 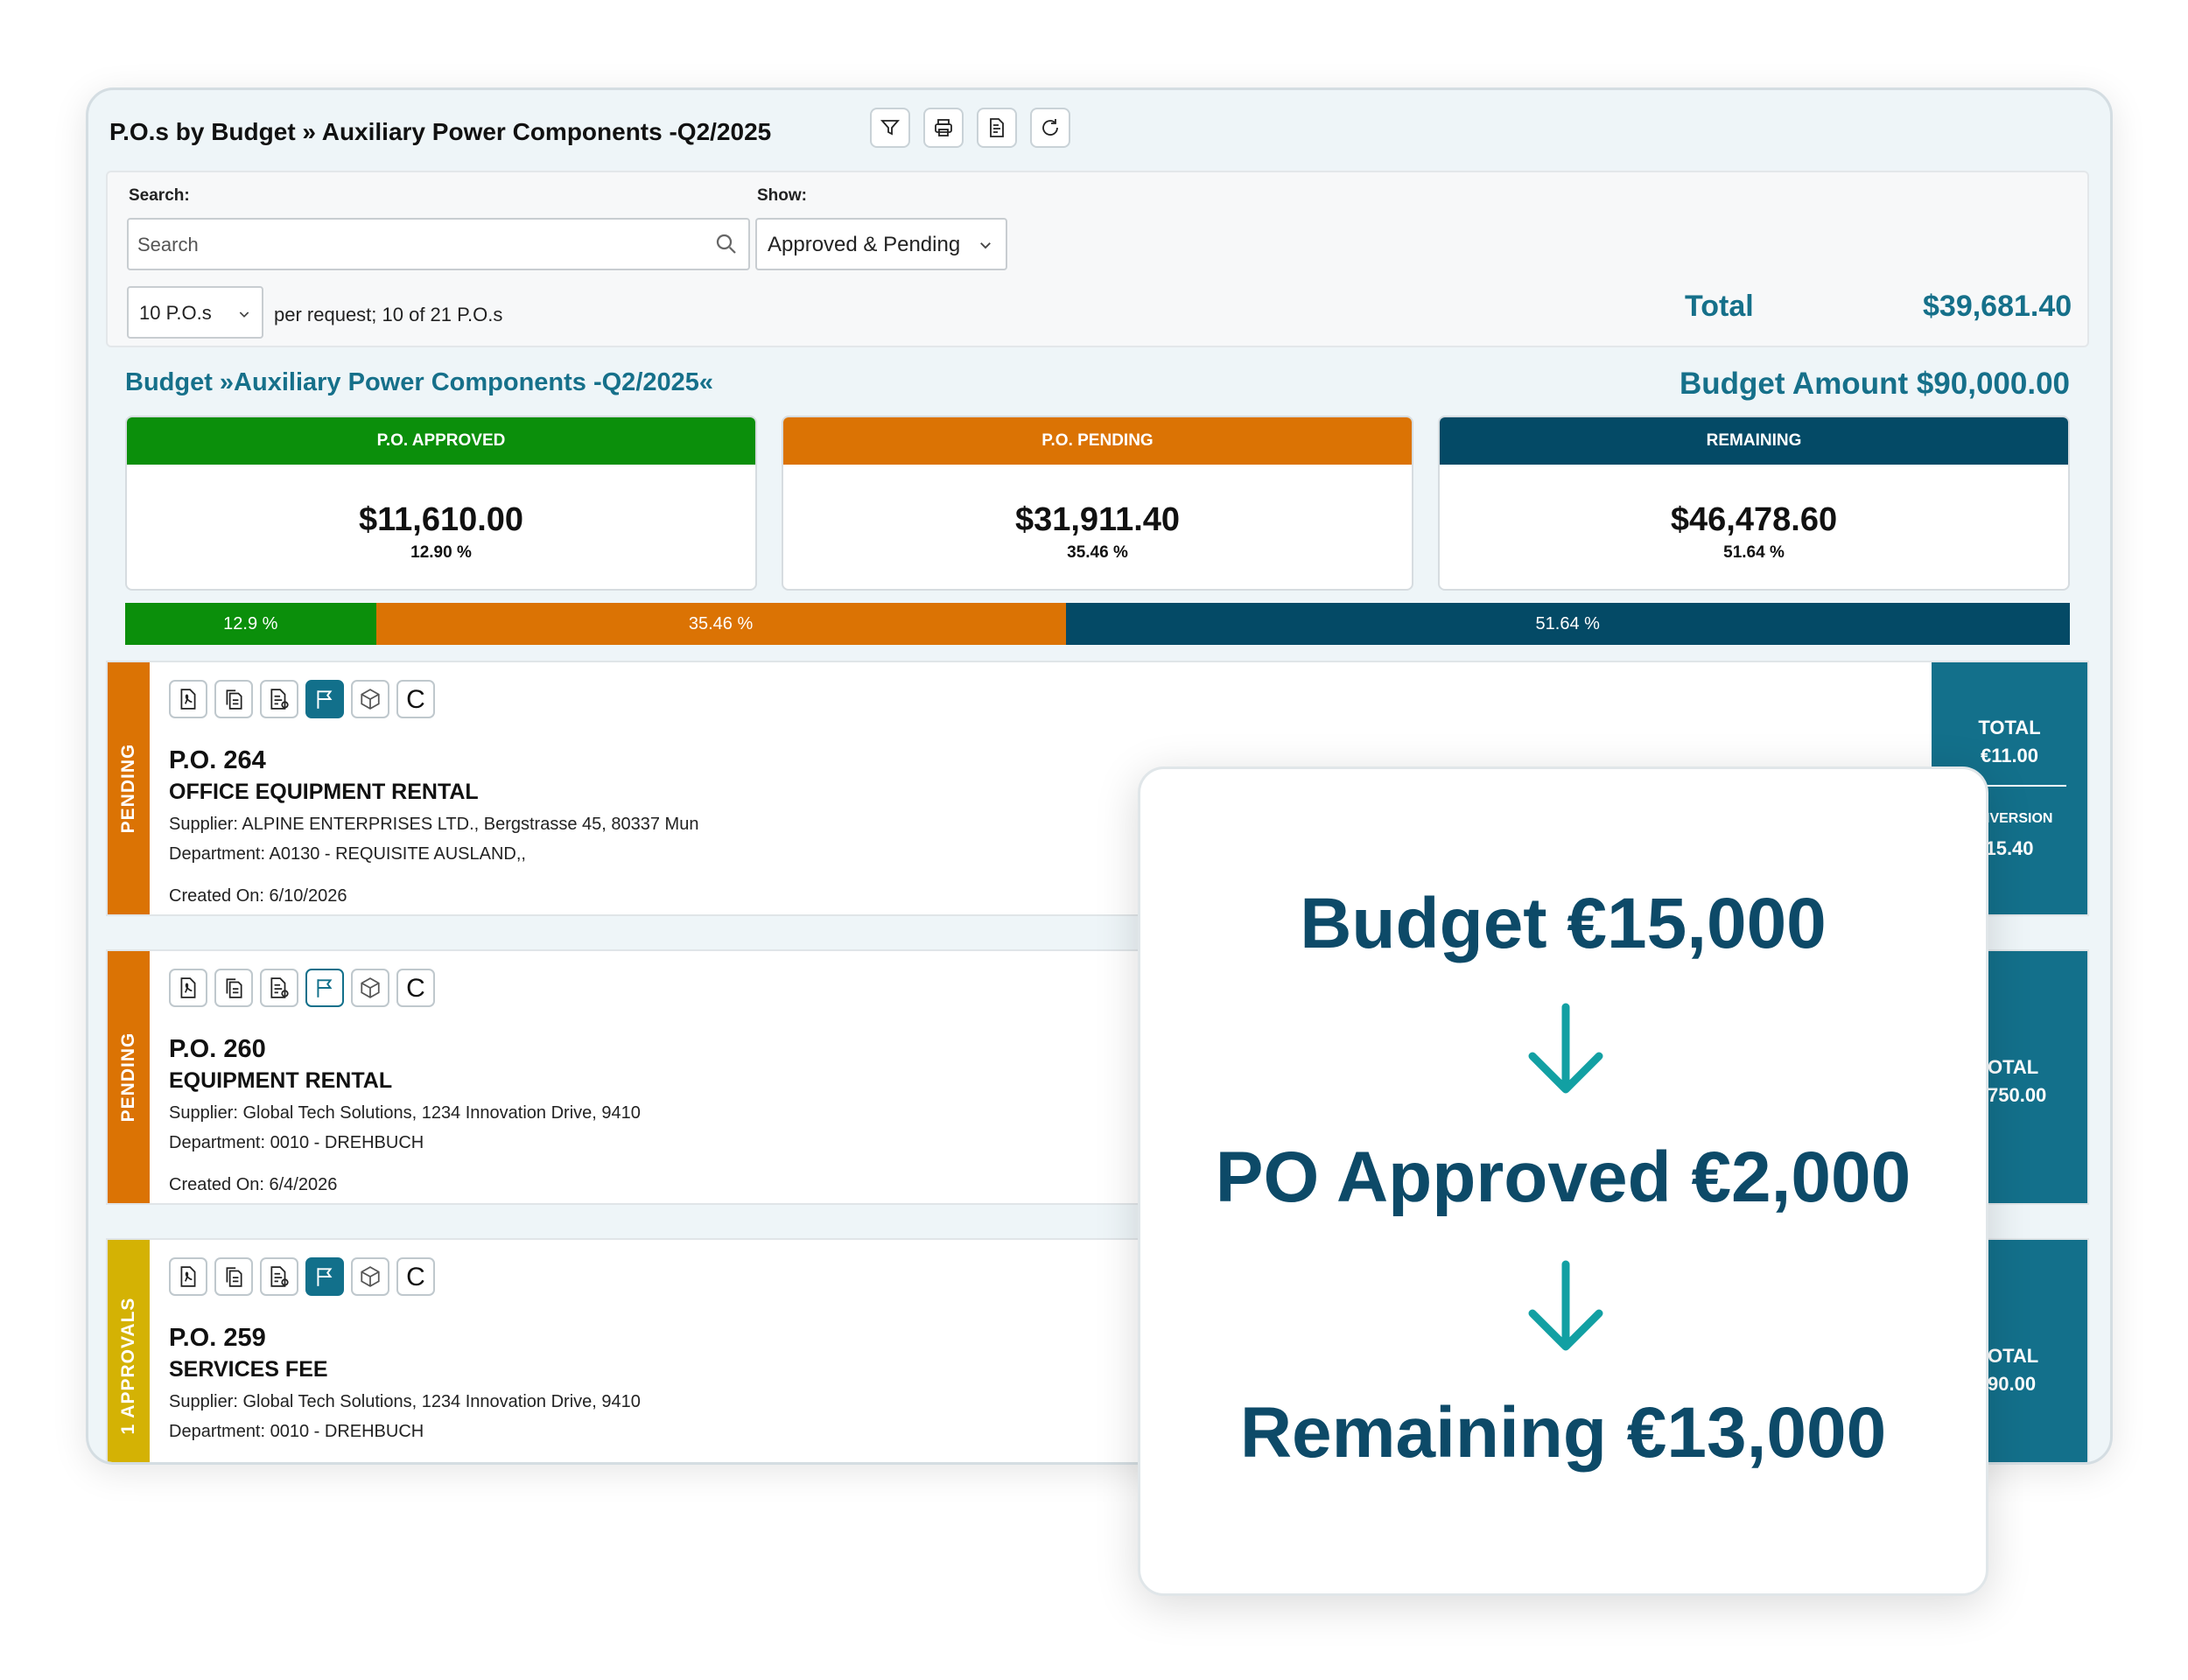 I want to click on po-total-label: TOTAL, so click(x=2010, y=727).